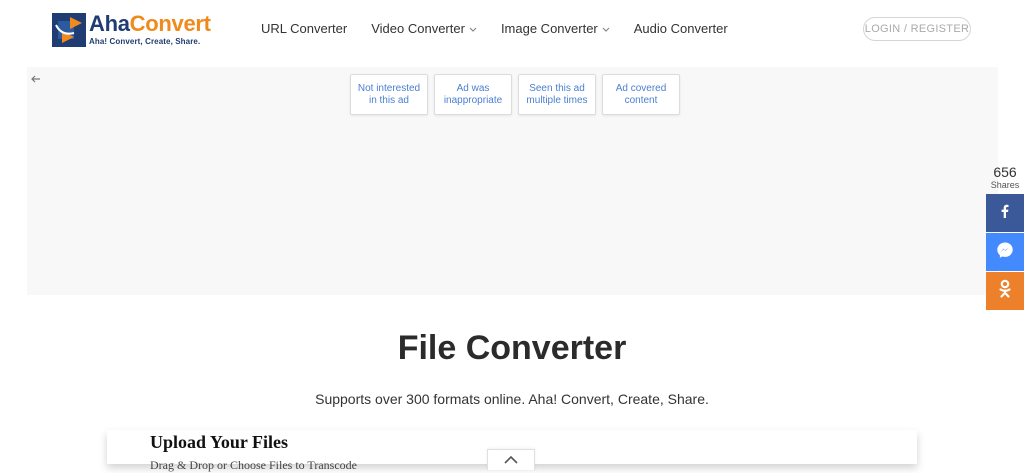  I want to click on nav-image-converter: Image Converter, so click(555, 28).